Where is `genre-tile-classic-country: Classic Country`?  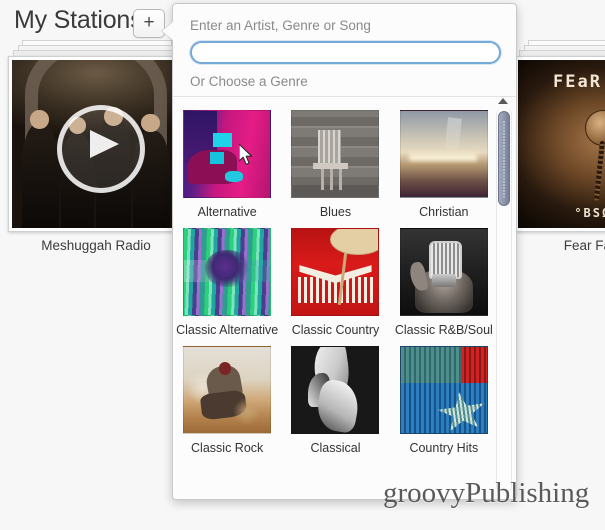
genre-tile-classic-country: Classic Country is located at coordinates (335, 281).